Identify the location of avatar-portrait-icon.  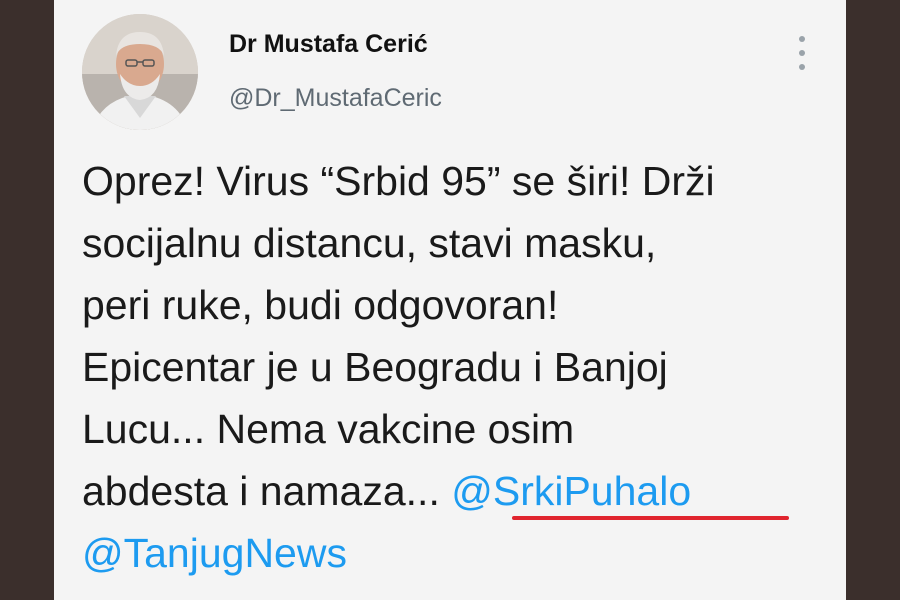
(140, 72).